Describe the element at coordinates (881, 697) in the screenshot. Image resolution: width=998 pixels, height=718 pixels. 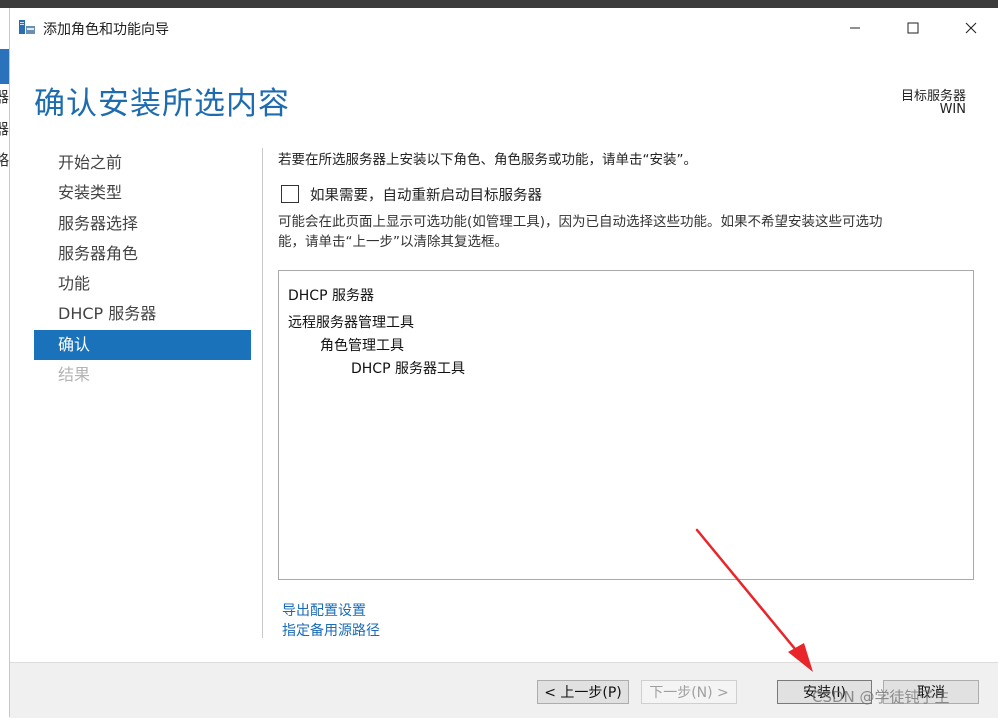
I see `watermark-text: CSDN @学徒钝子生` at that location.